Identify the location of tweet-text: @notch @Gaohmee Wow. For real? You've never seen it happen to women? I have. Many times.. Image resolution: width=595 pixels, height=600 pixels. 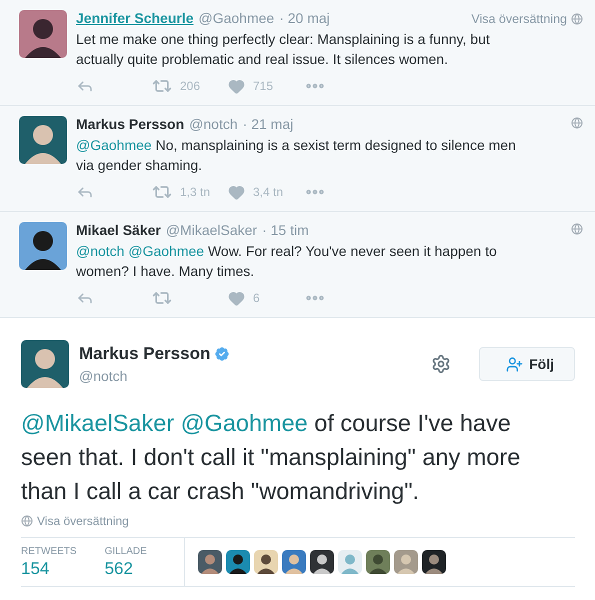
(287, 261).